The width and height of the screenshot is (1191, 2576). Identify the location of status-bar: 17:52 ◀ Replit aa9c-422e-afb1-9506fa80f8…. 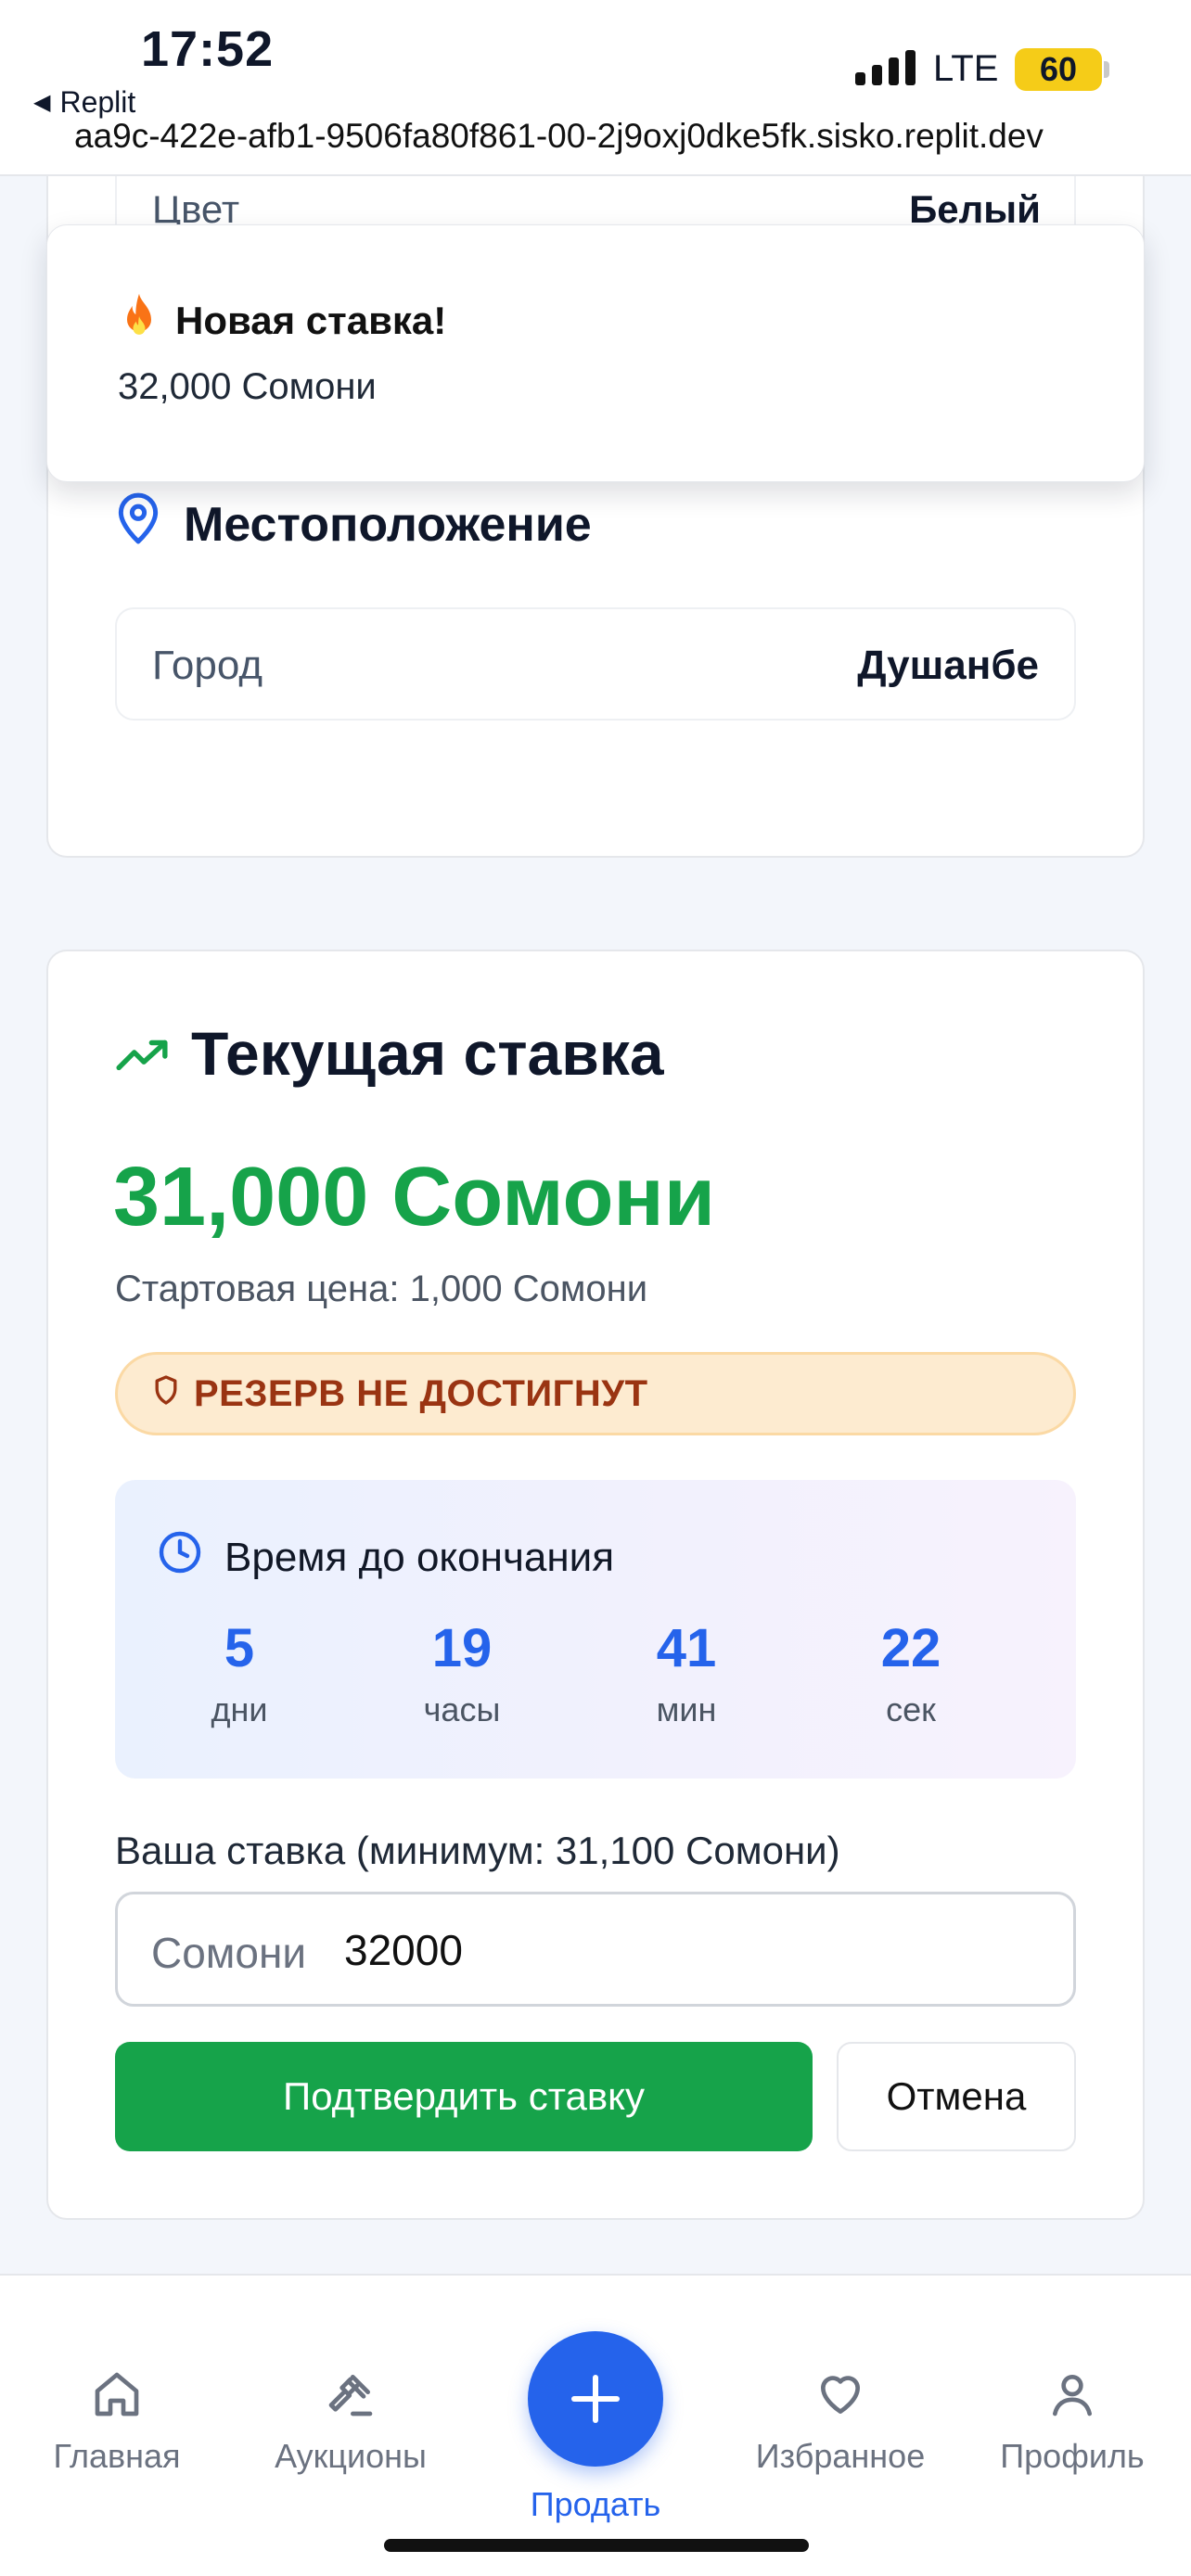
(595, 88).